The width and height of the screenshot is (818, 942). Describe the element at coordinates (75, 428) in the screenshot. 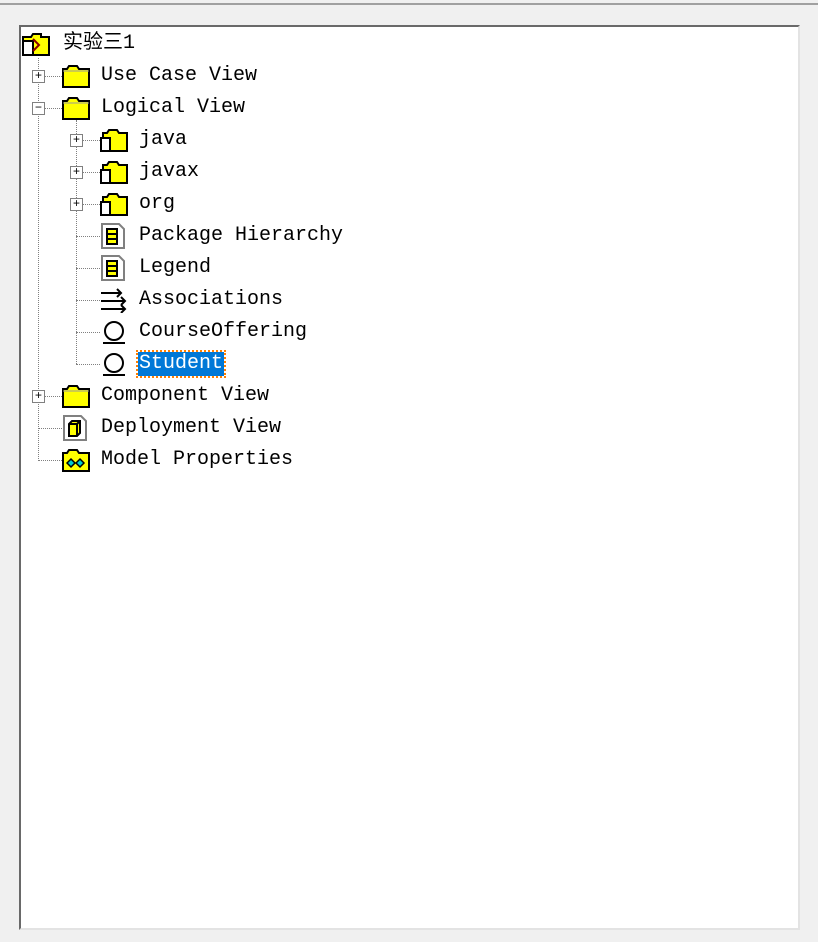

I see `deployment-diagram-icon` at that location.